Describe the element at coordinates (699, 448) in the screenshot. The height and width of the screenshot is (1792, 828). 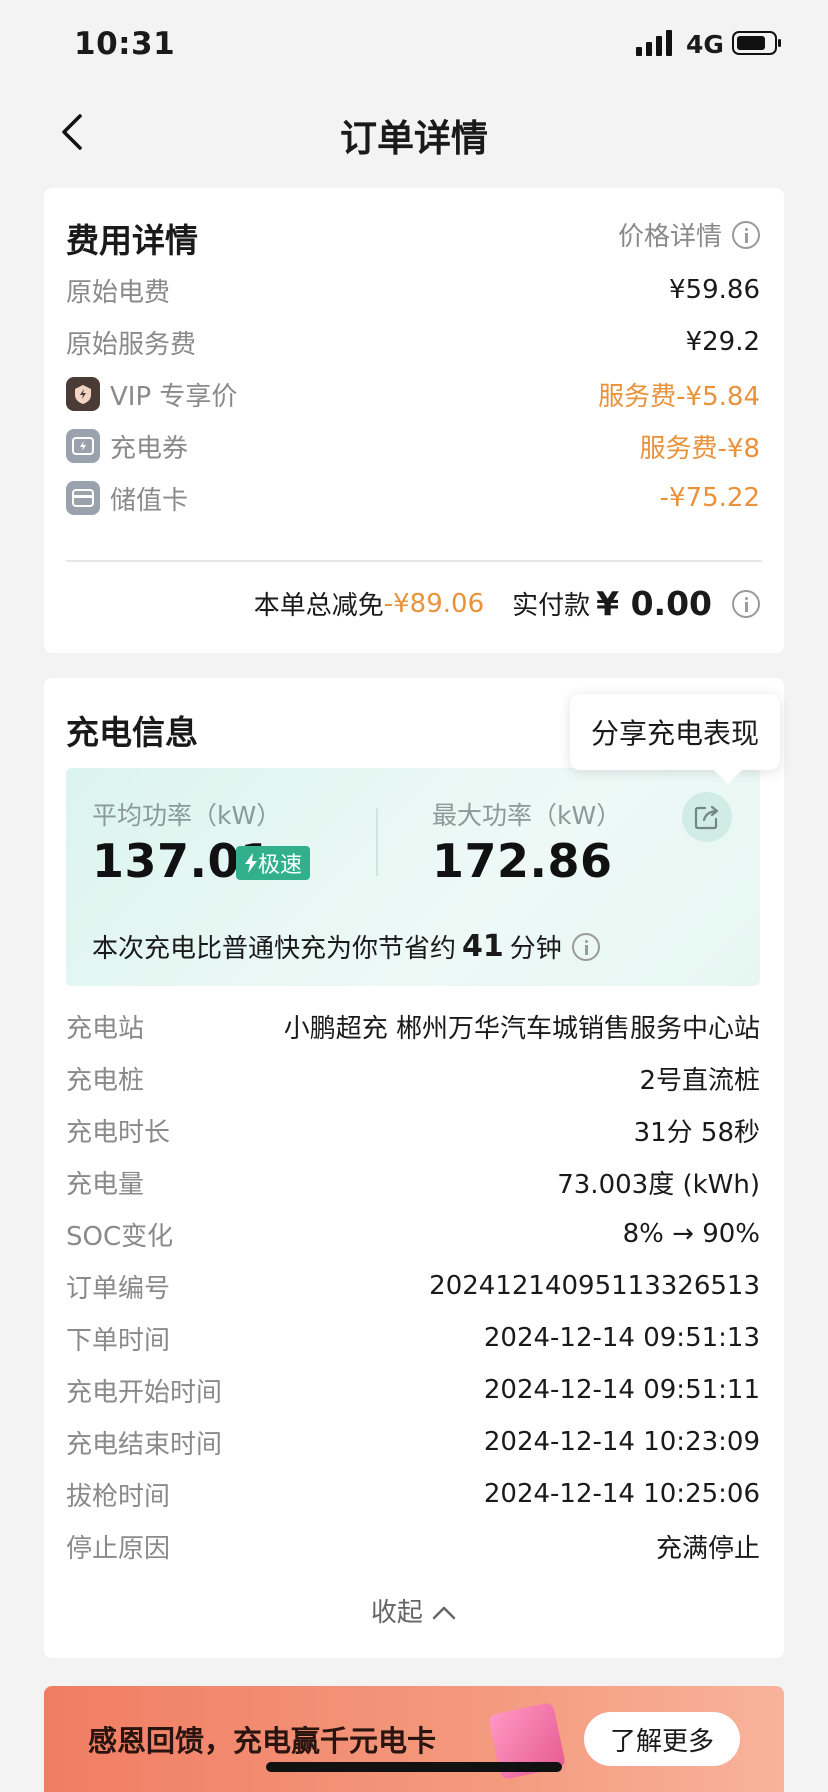
I see `fee-row-value: 服务费-¥8` at that location.